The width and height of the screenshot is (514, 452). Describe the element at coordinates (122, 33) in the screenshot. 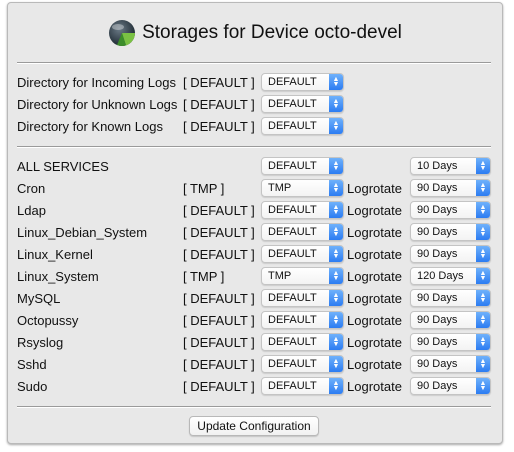

I see `octopussy-logo-icon` at that location.